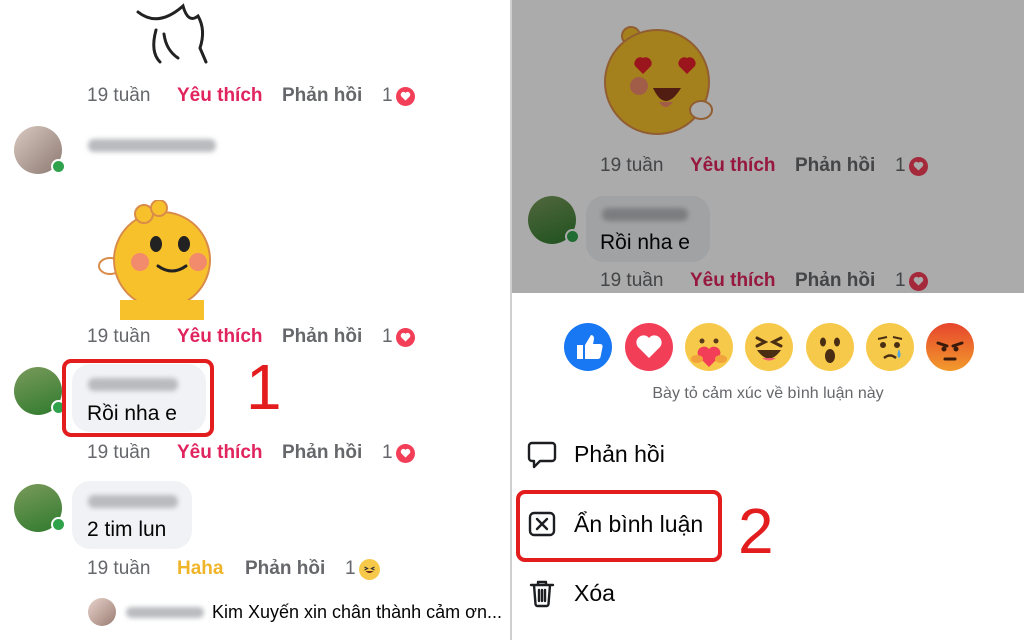  Describe the element at coordinates (542, 455) in the screenshot. I see `speech-bubble-icon` at that location.